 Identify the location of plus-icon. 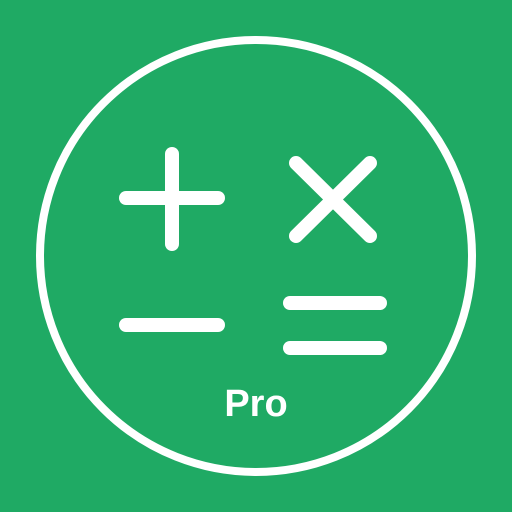
(172, 199).